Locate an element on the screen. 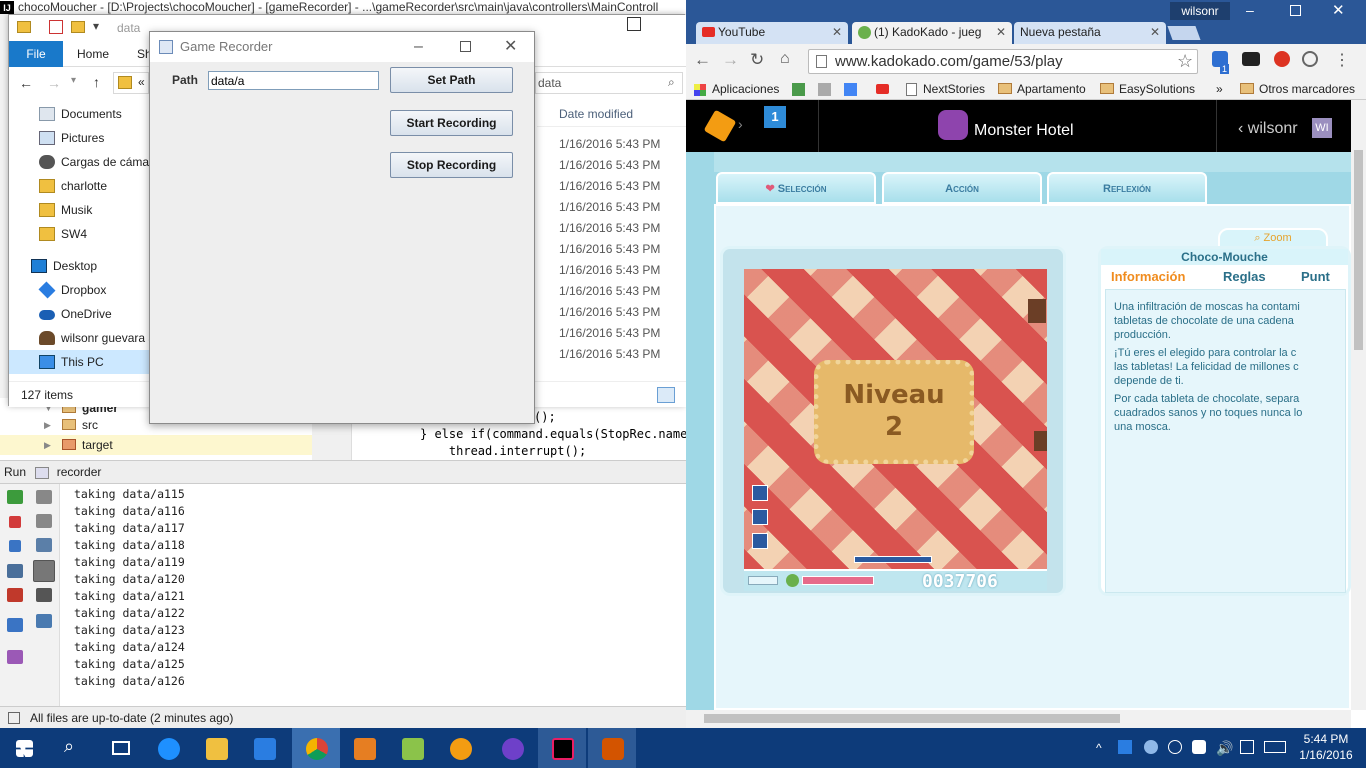  nav-item-sw4: SW4 is located at coordinates (80, 234).